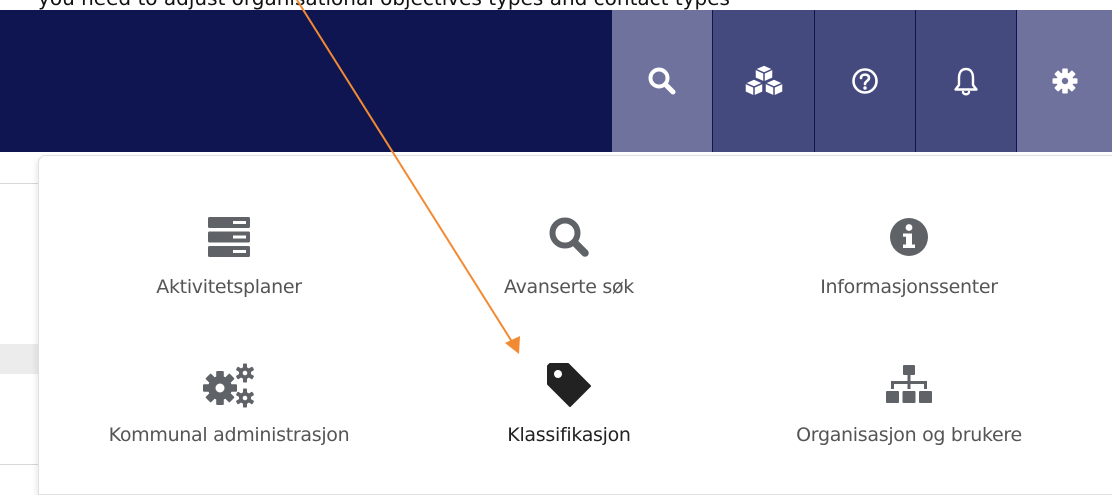 This screenshot has width=1112, height=495. I want to click on apps-button, so click(763, 81).